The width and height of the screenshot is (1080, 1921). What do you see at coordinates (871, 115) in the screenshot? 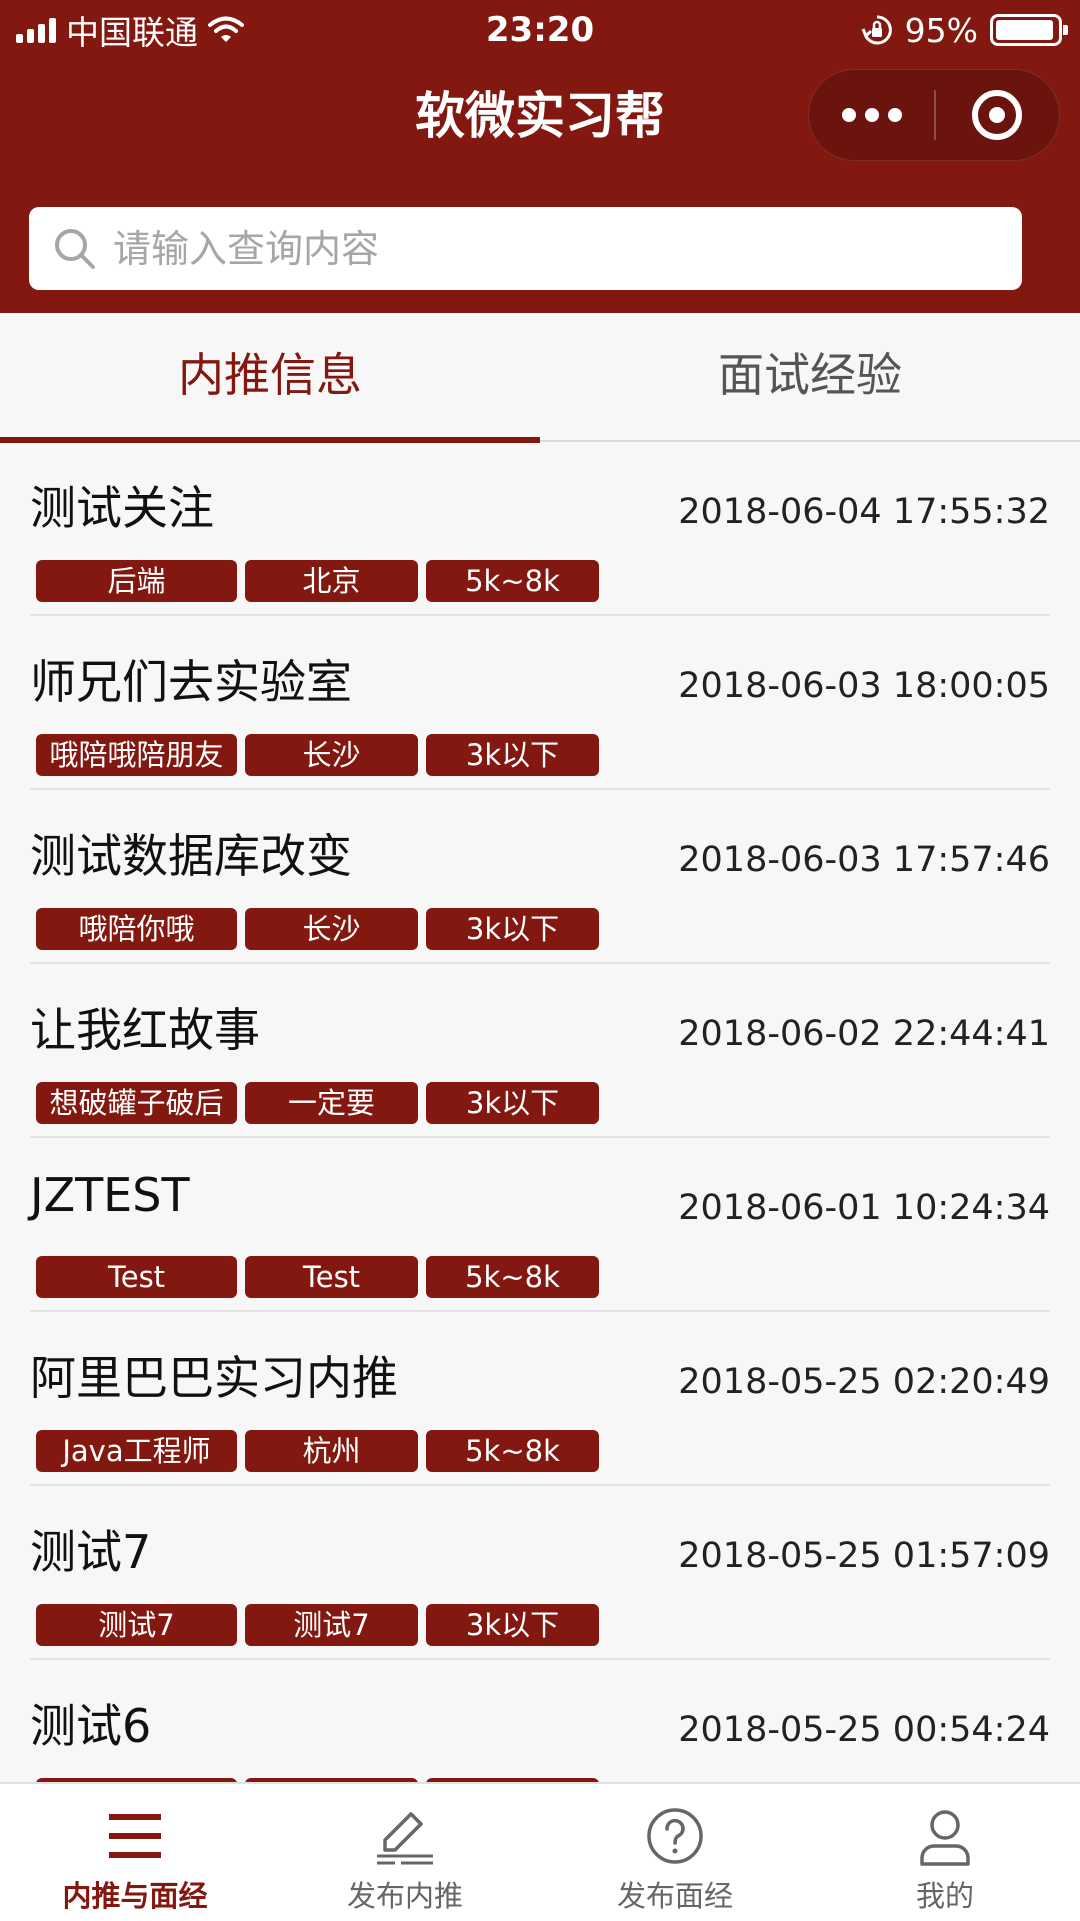
I see `more-button` at bounding box center [871, 115].